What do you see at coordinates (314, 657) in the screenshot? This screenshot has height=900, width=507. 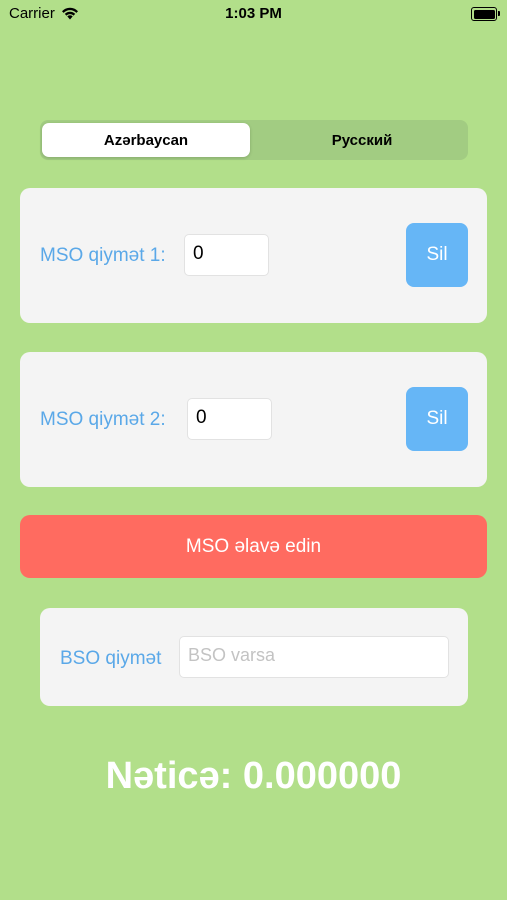 I see `bso-input: BSO varsa` at bounding box center [314, 657].